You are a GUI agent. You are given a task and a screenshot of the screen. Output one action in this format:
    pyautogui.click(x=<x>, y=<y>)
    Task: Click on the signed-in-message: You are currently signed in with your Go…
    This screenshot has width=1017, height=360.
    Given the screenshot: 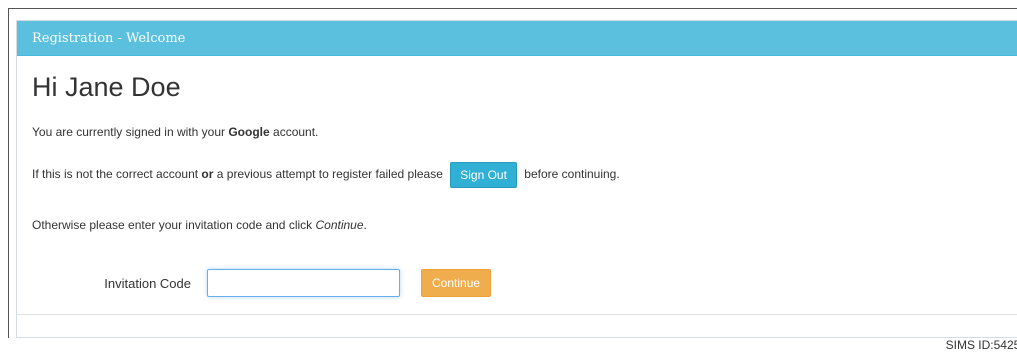 What is the action you would take?
    pyautogui.click(x=175, y=132)
    